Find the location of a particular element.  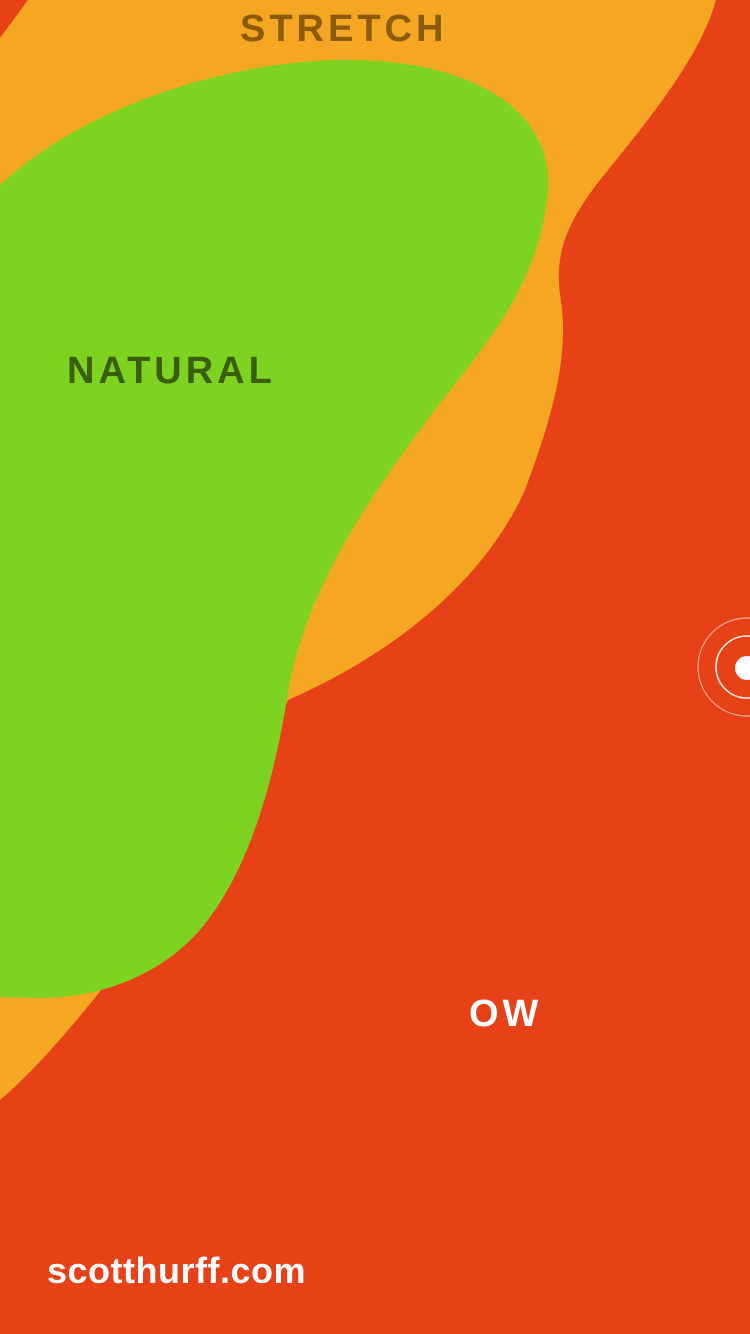

stretch-label: STRETCH is located at coordinates (344, 29).